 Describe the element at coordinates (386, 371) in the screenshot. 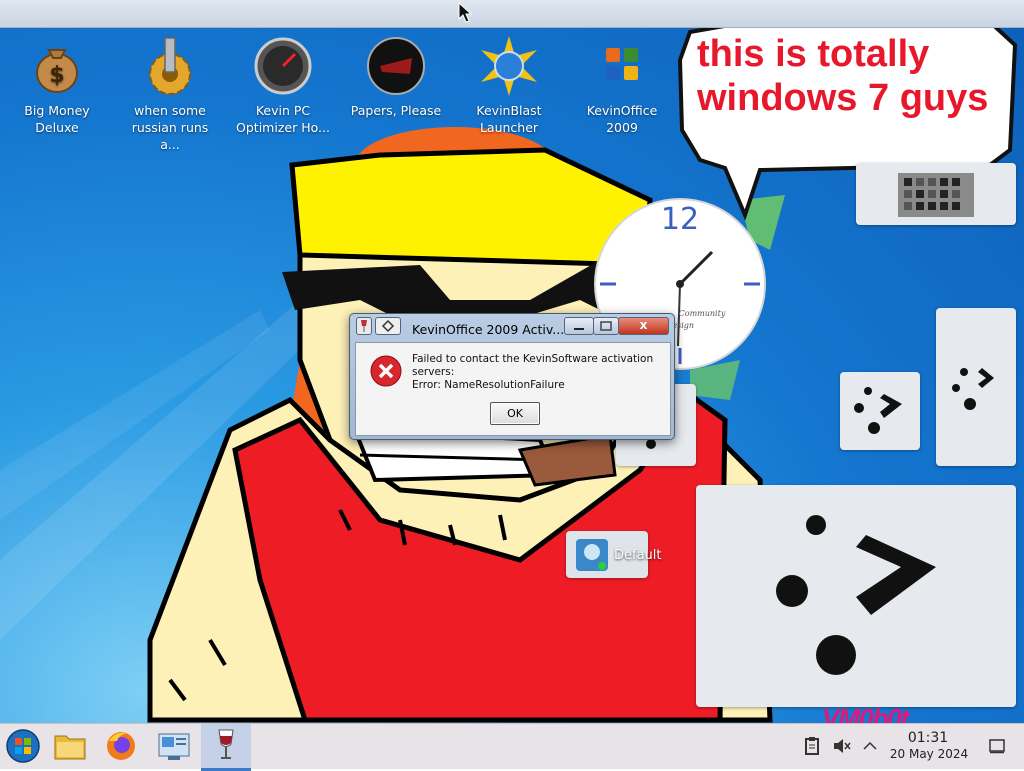

I see `error-icon` at that location.